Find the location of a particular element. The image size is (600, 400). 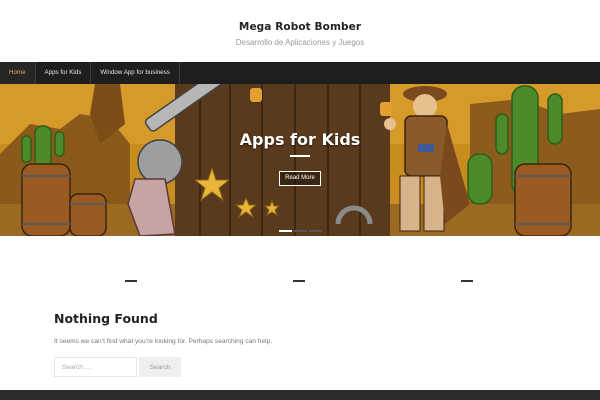

nav-item-home: Home is located at coordinates (18, 73).